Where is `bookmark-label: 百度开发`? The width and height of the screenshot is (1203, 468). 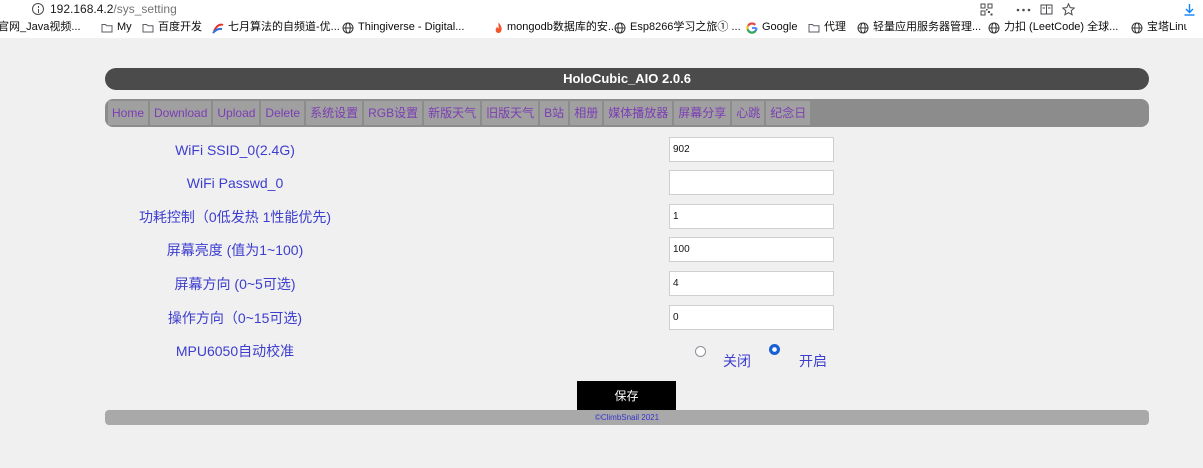
bookmark-label: 百度开发 is located at coordinates (180, 27).